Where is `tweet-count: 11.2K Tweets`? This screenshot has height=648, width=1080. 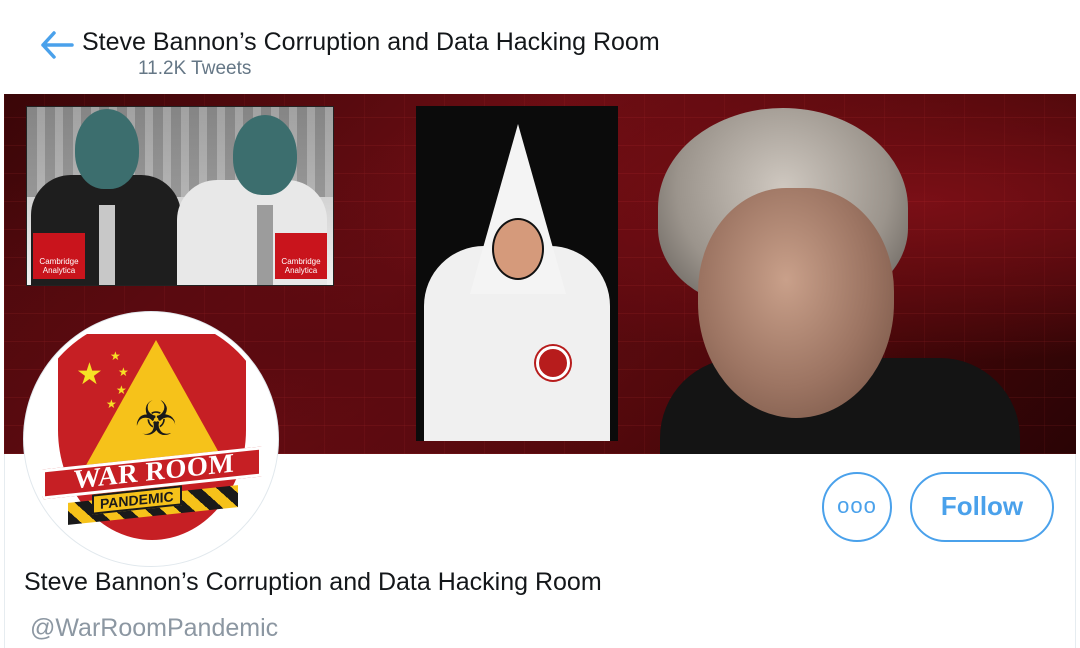 tweet-count: 11.2K Tweets is located at coordinates (195, 68).